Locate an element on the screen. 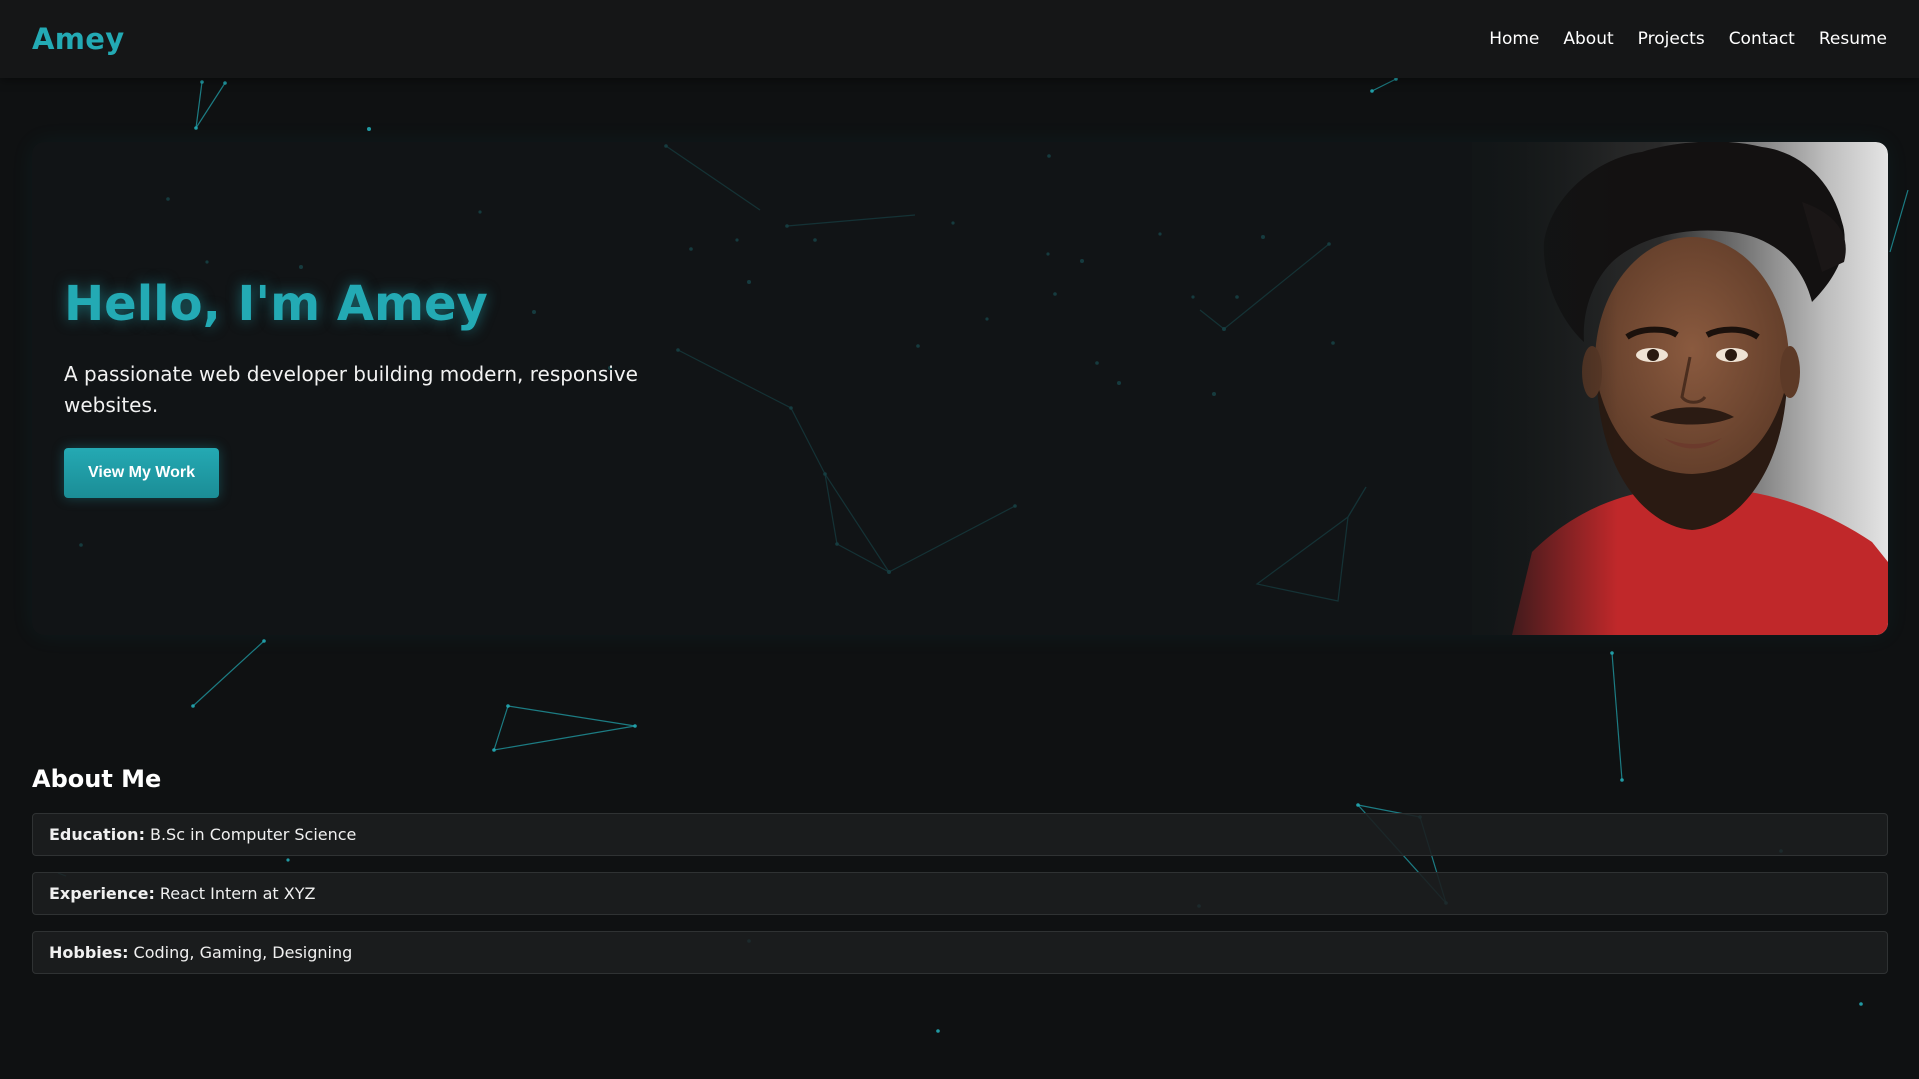  nav-link-contact: Contact is located at coordinates (1762, 39).